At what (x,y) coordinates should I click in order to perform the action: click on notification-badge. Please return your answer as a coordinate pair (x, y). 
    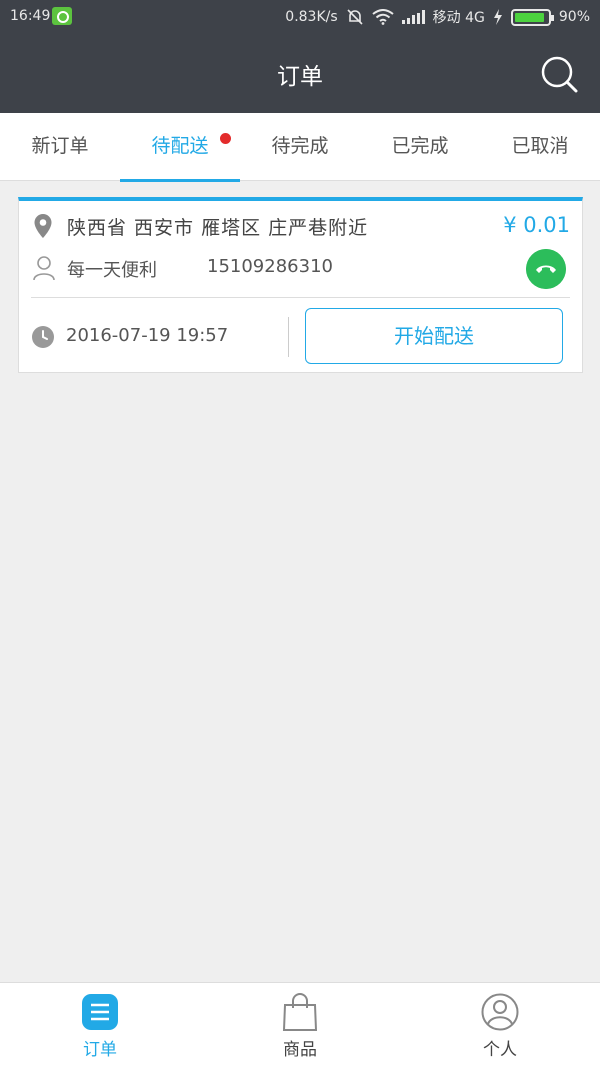
    Looking at the image, I should click on (225, 138).